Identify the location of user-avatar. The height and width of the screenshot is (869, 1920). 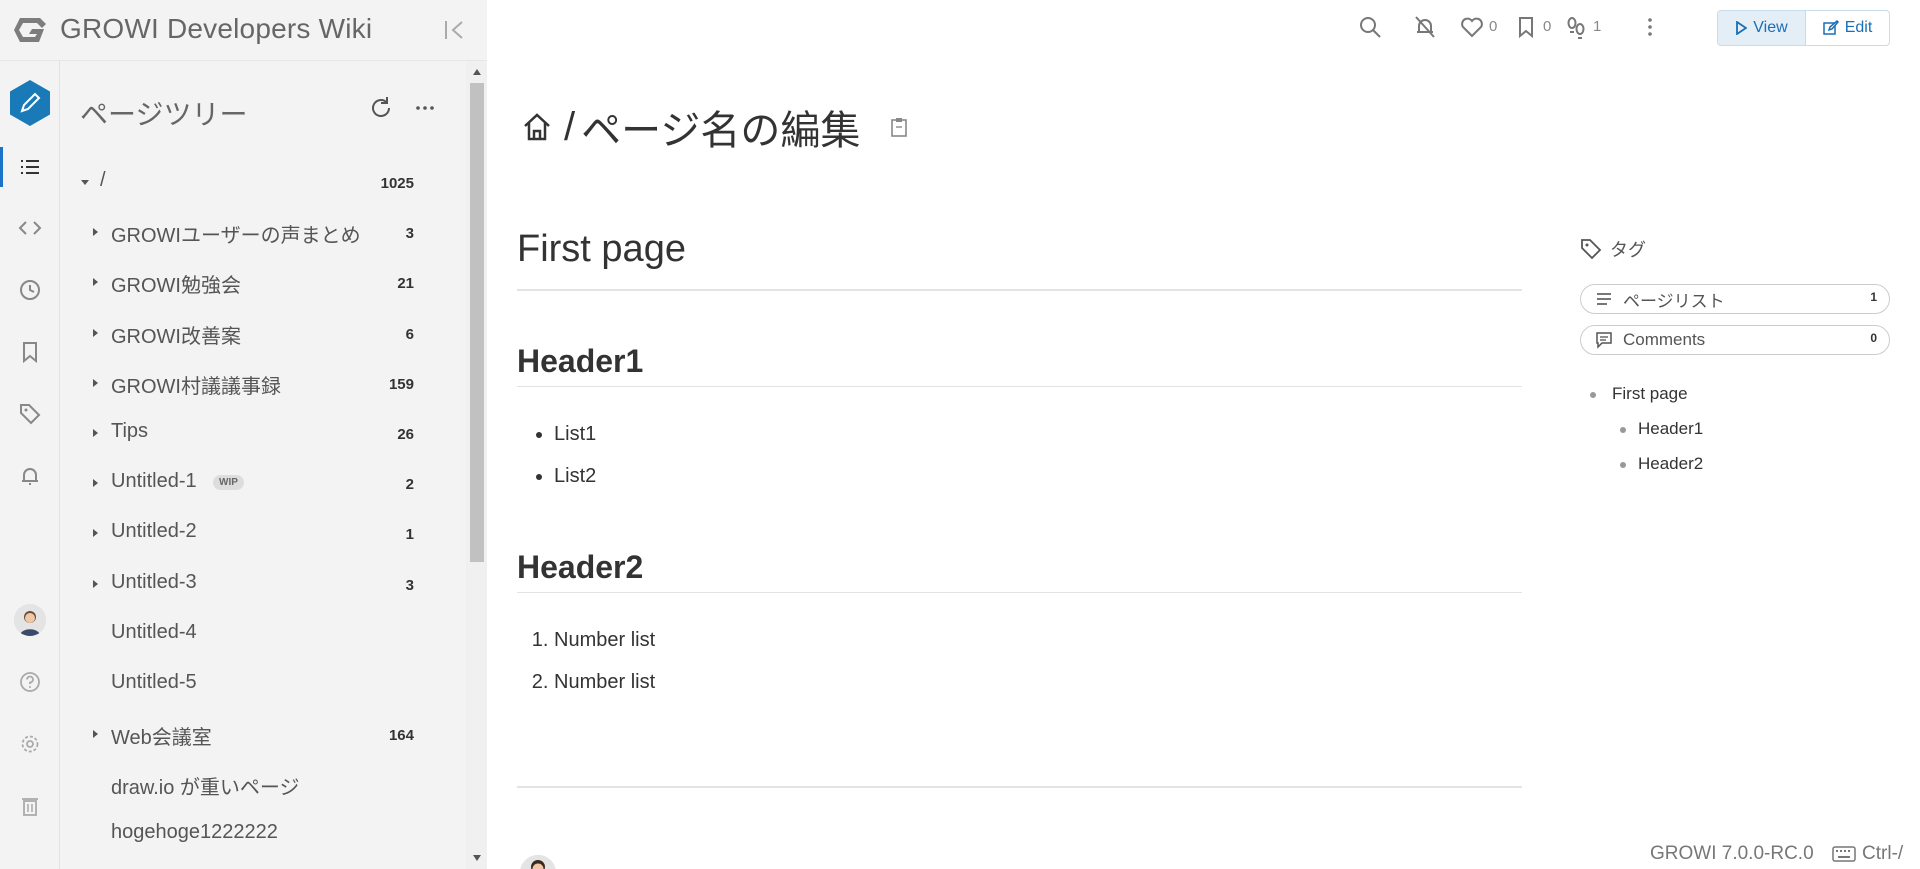
(30, 620).